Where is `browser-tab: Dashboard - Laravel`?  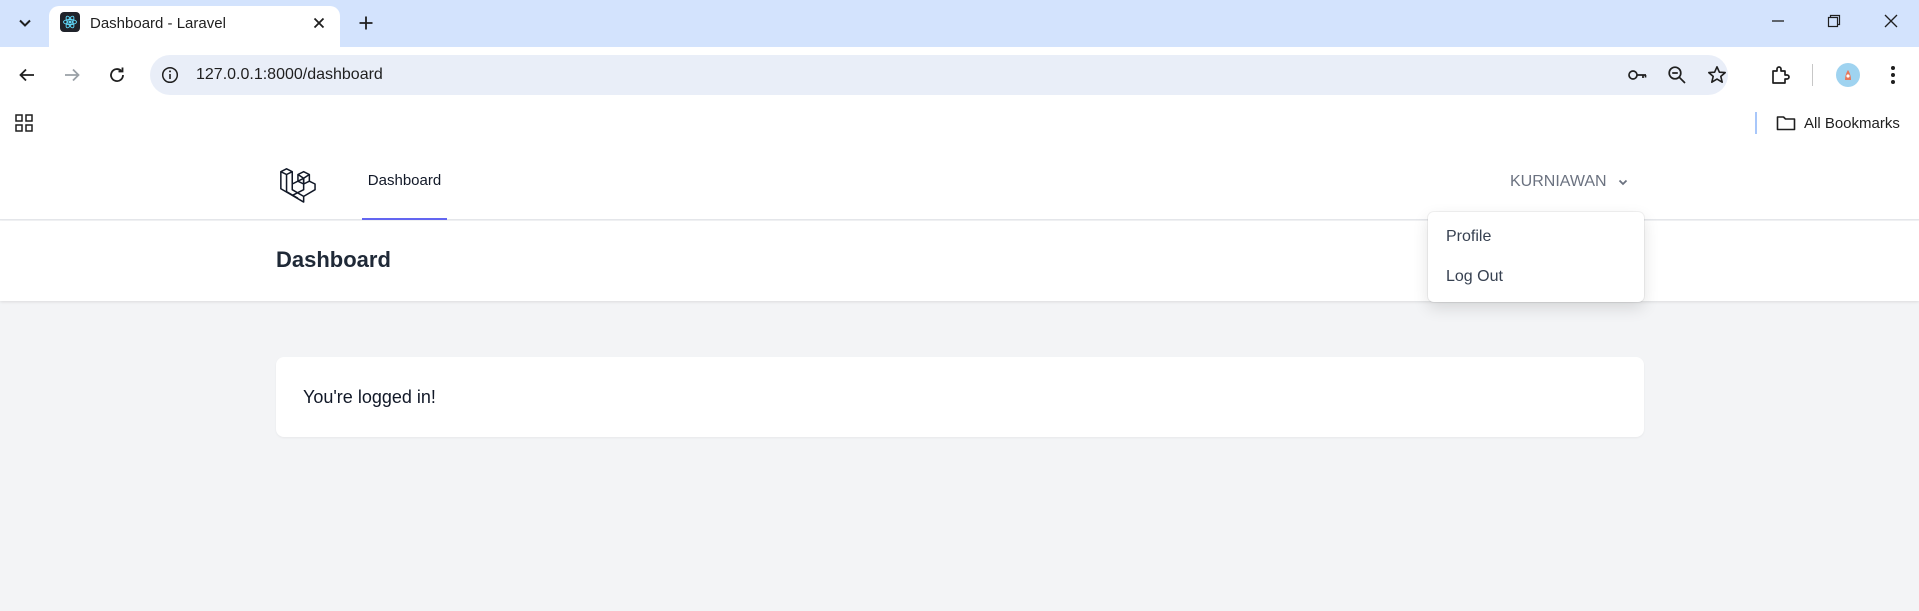 browser-tab: Dashboard - Laravel is located at coordinates (194, 26).